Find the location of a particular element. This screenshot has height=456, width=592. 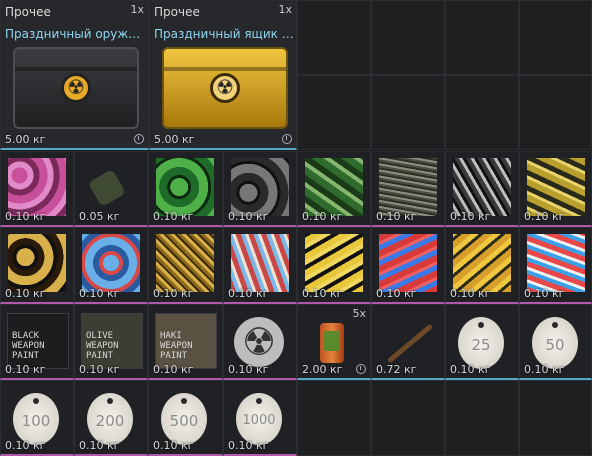

paint-name: BLACK is located at coordinates (26, 336).